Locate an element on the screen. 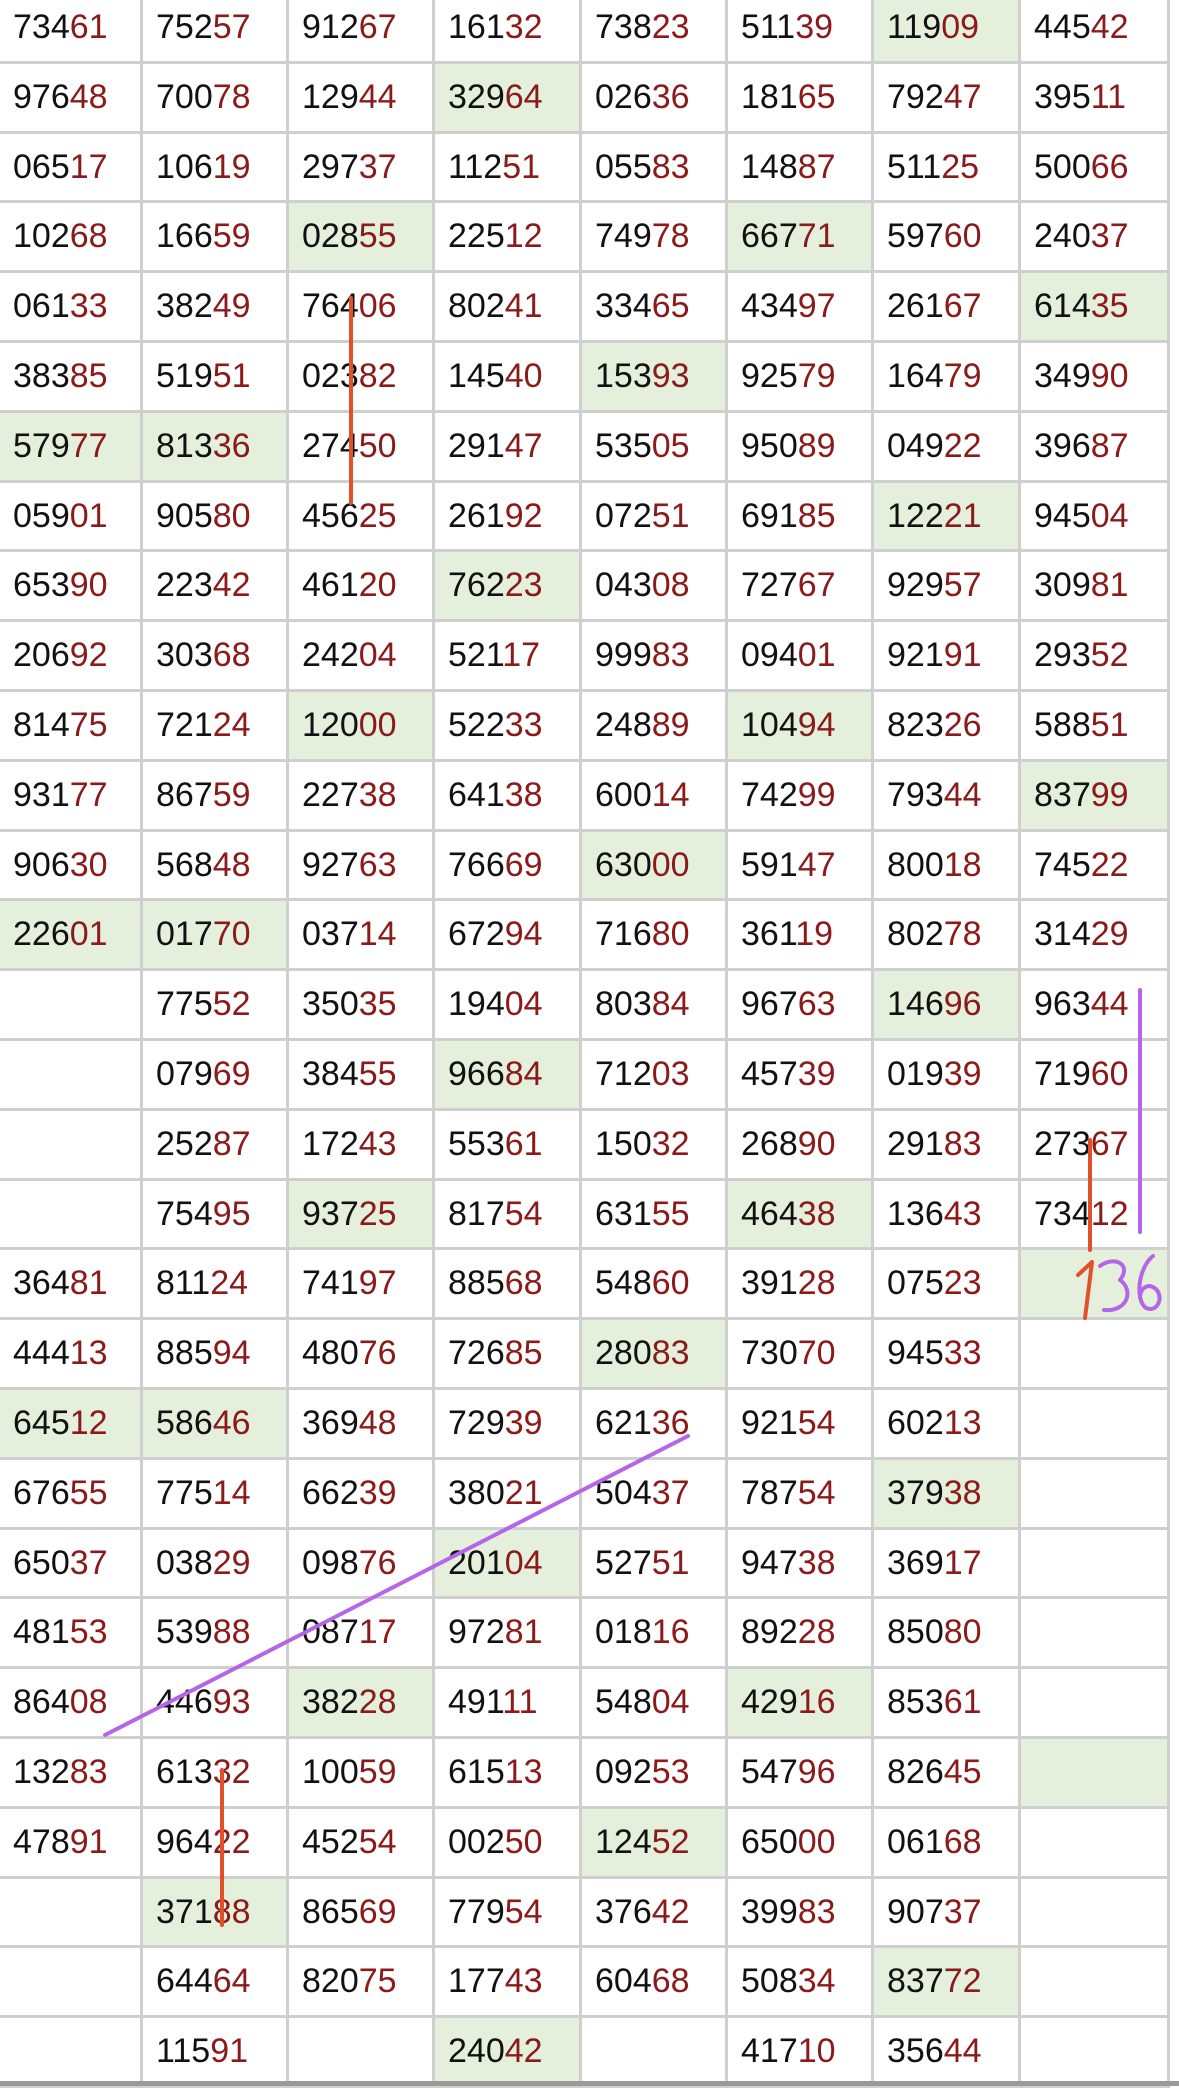 The height and width of the screenshot is (2088, 1179). cell-tail-digits: 20 is located at coordinates (377, 585).